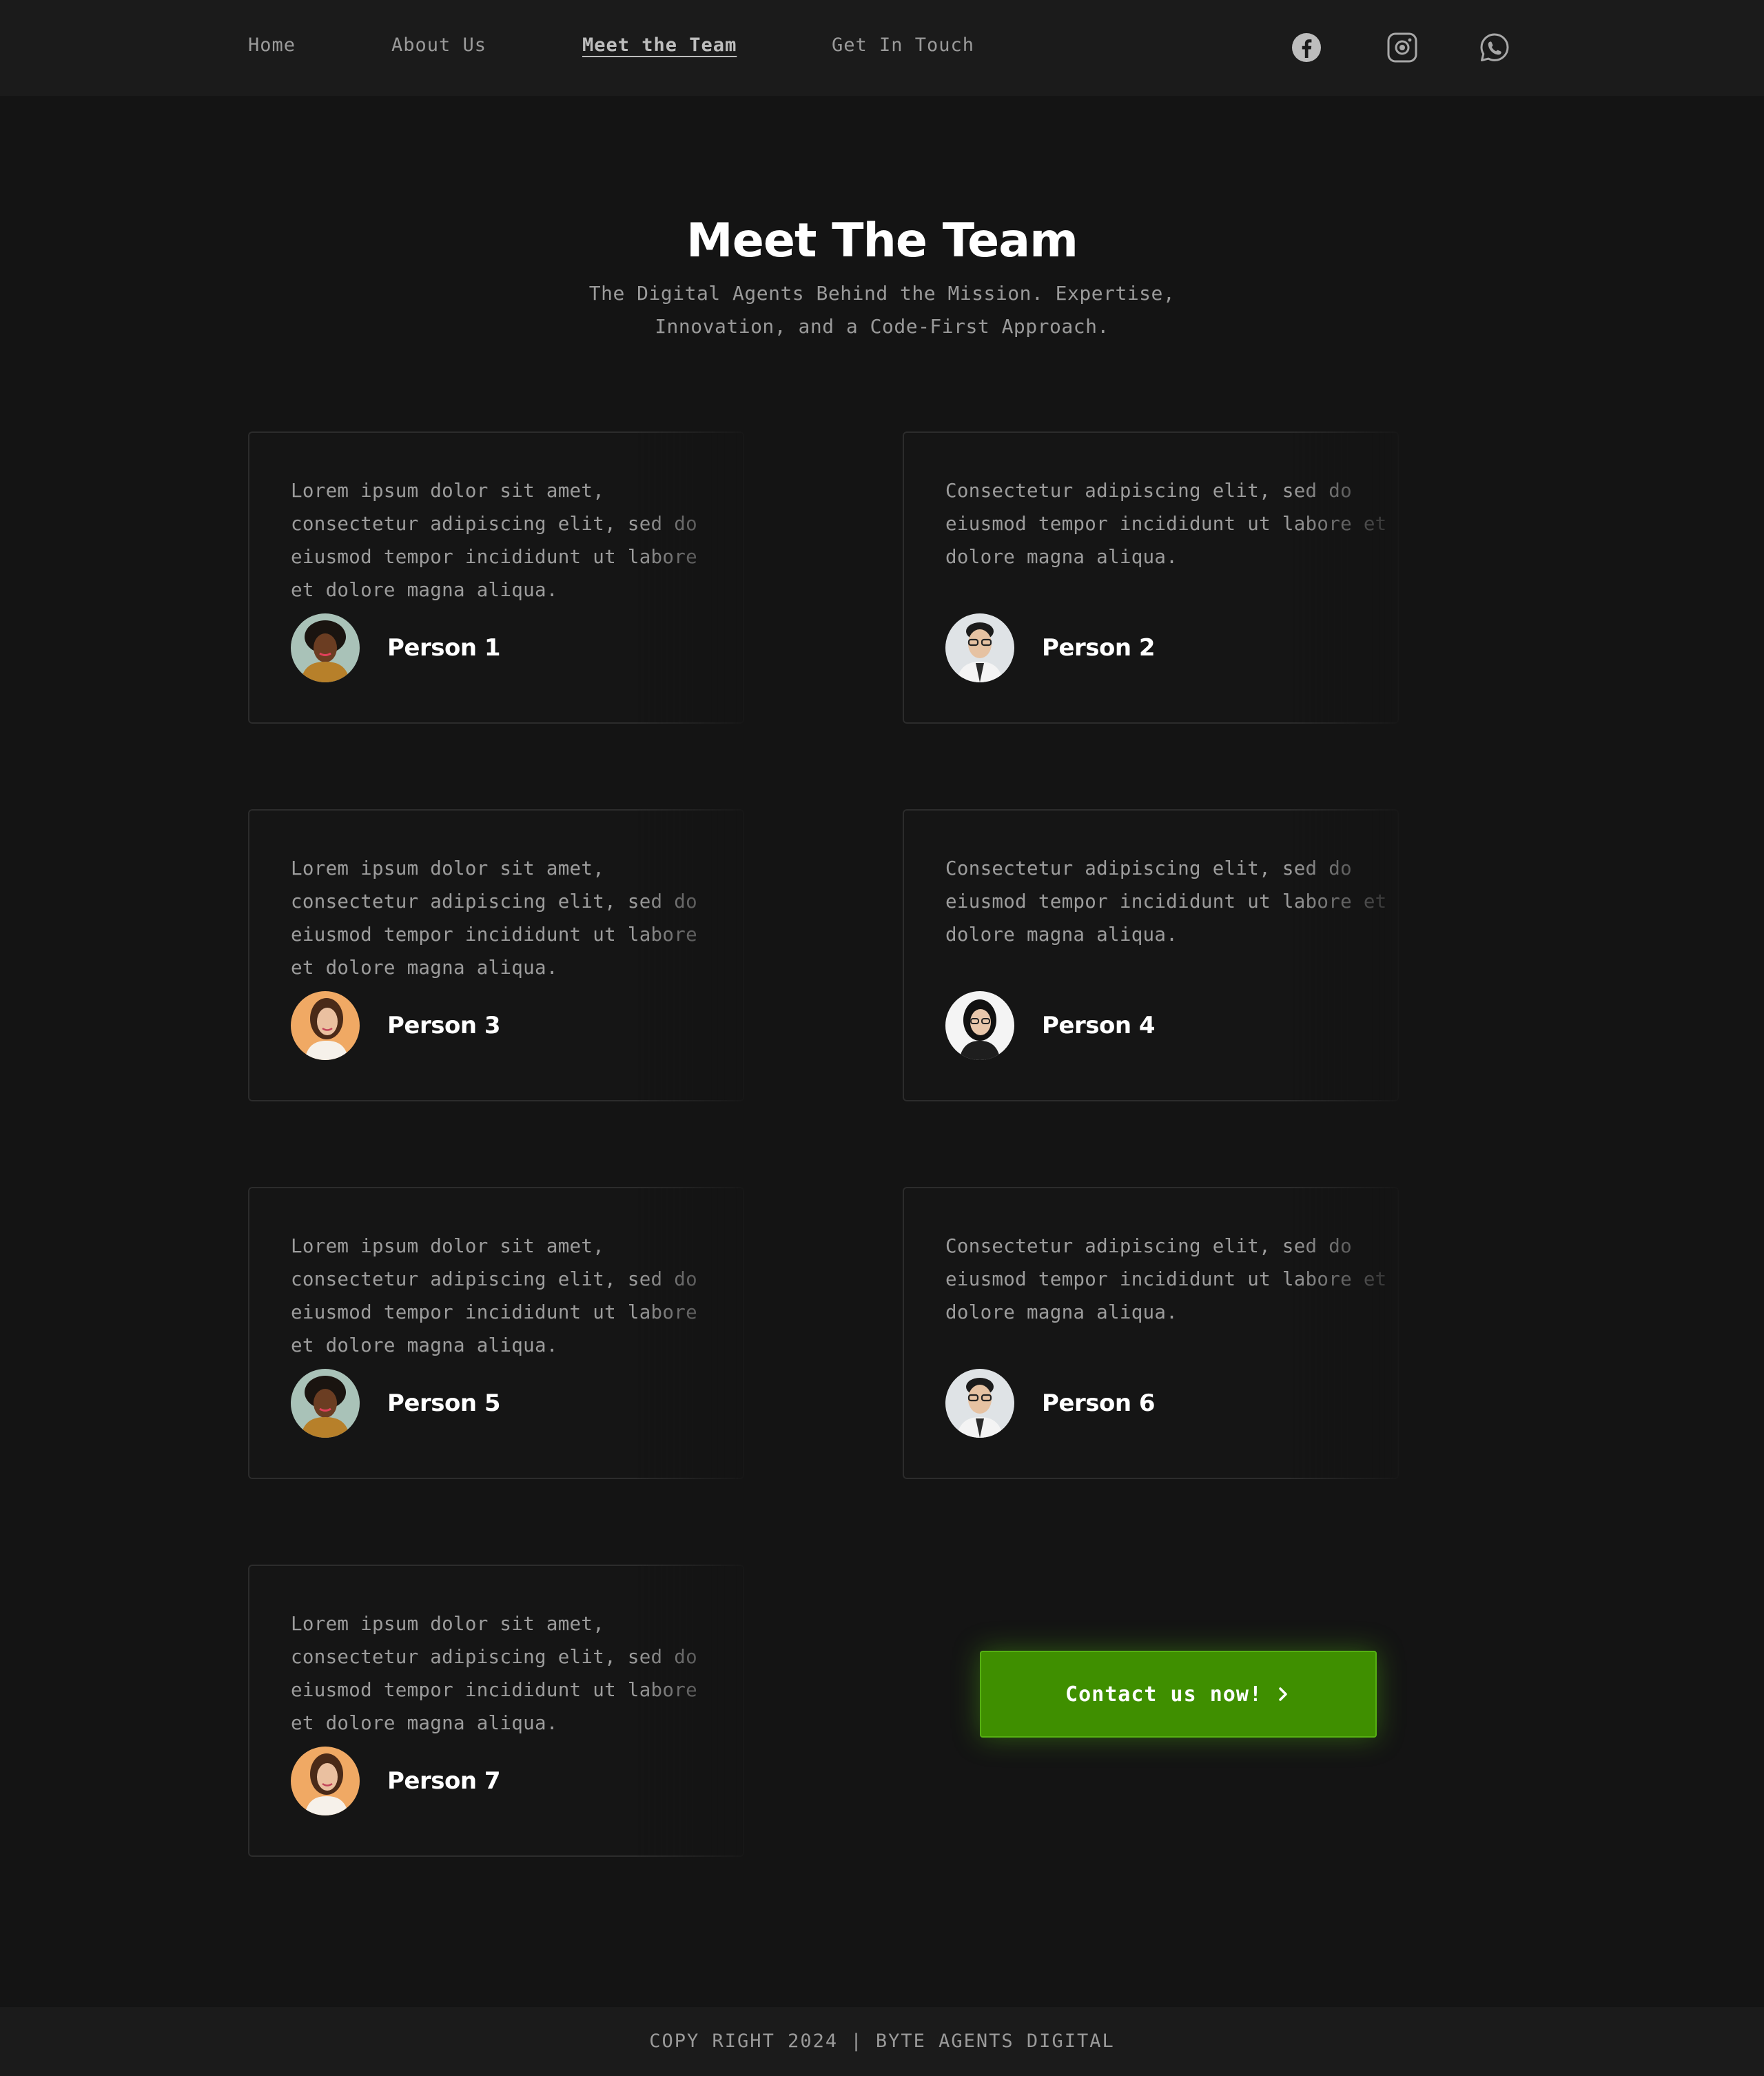  Describe the element at coordinates (1163, 1695) in the screenshot. I see `contact-us-button-label: Contact us now!` at that location.